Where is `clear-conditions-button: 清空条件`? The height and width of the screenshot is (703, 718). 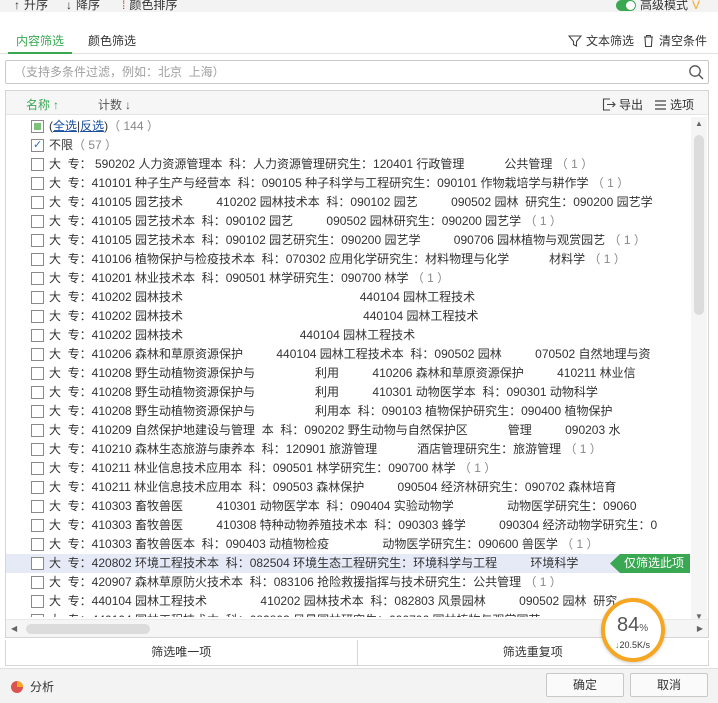
clear-conditions-button: 清空条件 is located at coordinates (674, 40).